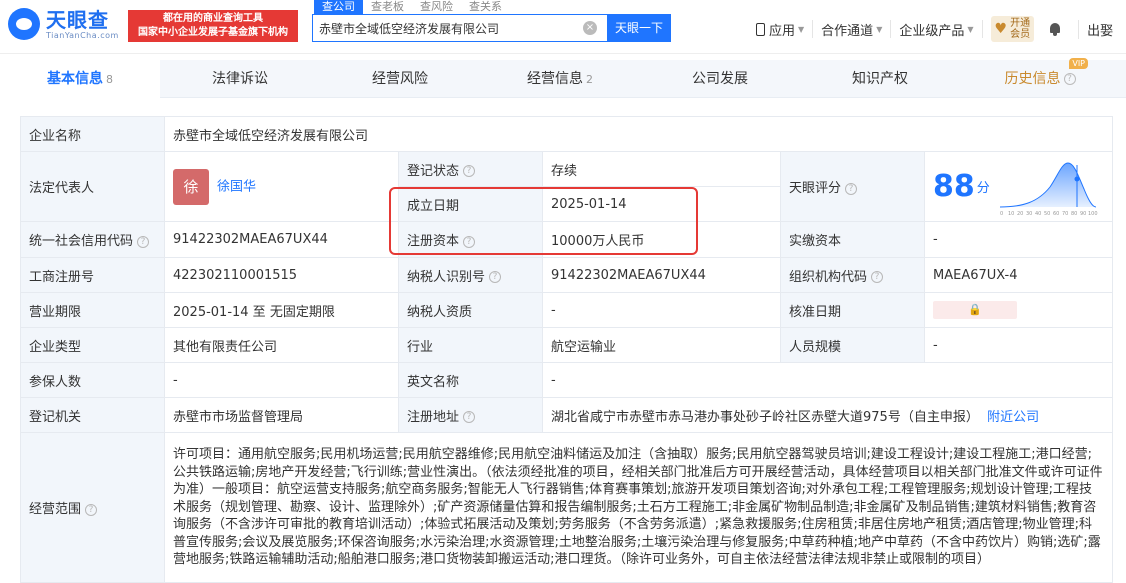  What do you see at coordinates (983, 188) in the screenshot?
I see `score-unit: 分` at bounding box center [983, 188].